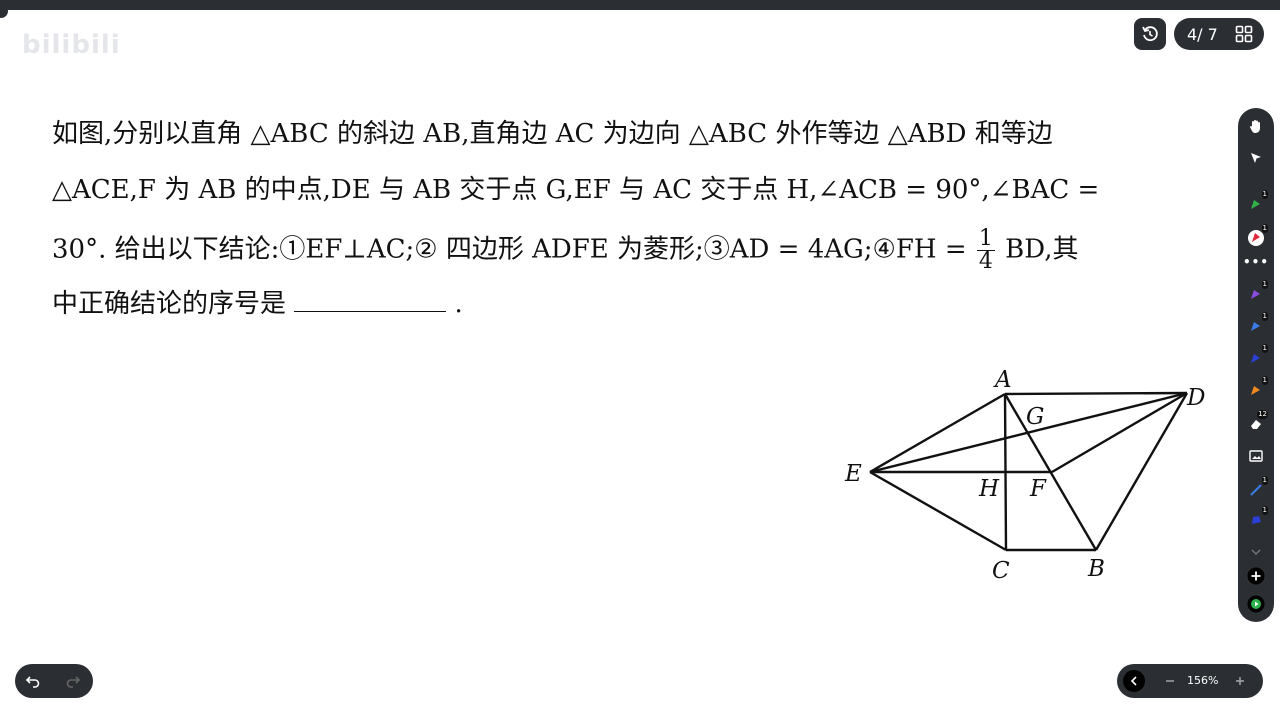 The width and height of the screenshot is (1280, 720). I want to click on shape-tool-button: 1, so click(1256, 519).